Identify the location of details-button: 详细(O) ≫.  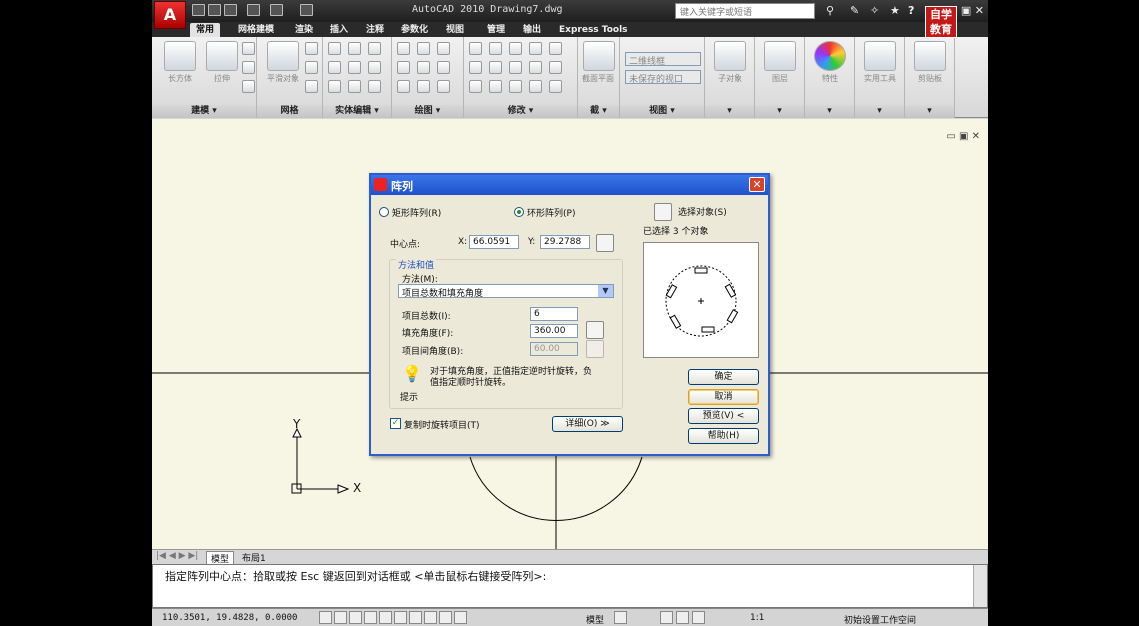
(587, 424).